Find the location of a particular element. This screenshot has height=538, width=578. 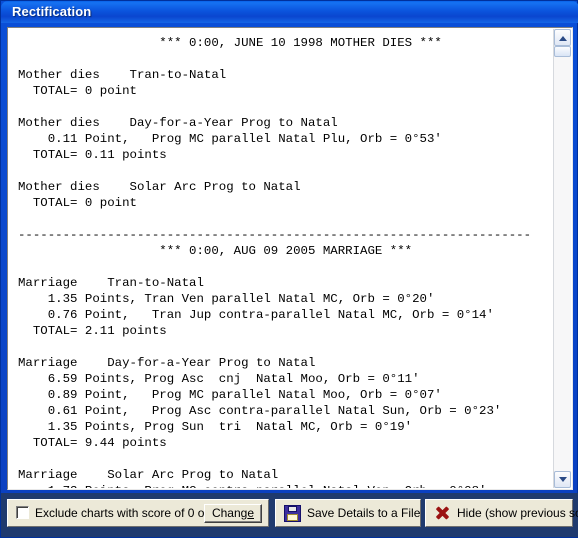

change-button: Change is located at coordinates (232, 513).